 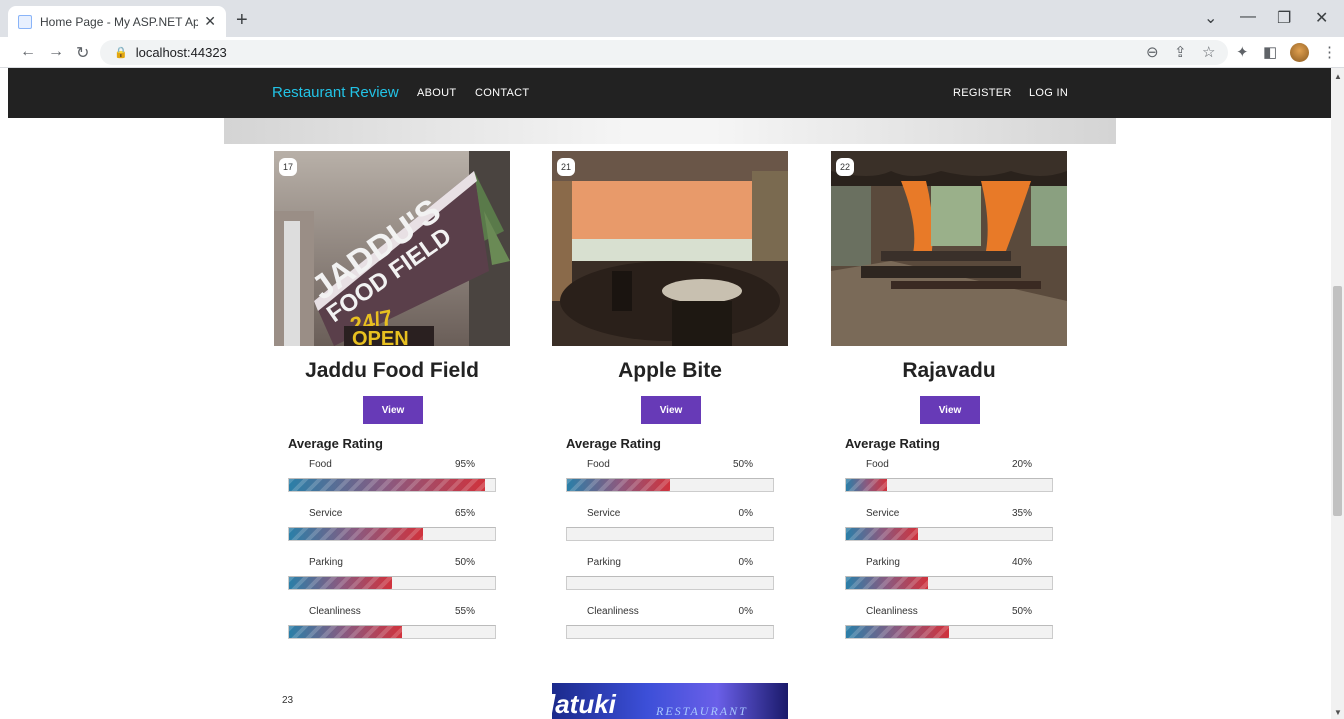 What do you see at coordinates (380, 337) in the screenshot?
I see `sign-line-4: OPEN` at bounding box center [380, 337].